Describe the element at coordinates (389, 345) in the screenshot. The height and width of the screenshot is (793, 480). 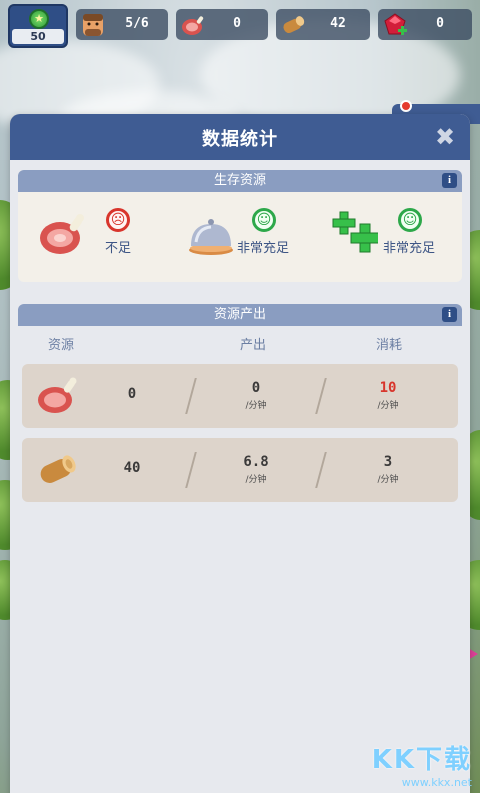
I see `column-header-consume: 消耗` at that location.